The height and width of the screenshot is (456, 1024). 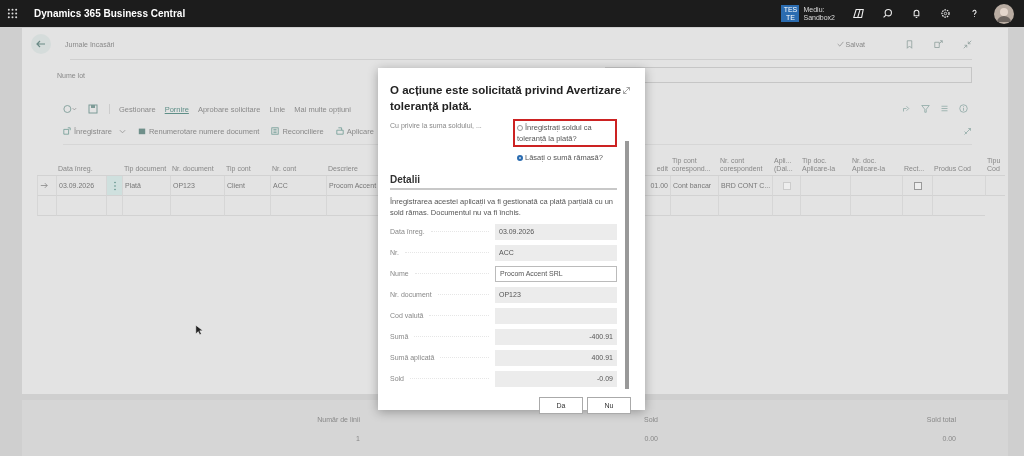 What do you see at coordinates (141, 131) in the screenshot?
I see `card-icon` at bounding box center [141, 131].